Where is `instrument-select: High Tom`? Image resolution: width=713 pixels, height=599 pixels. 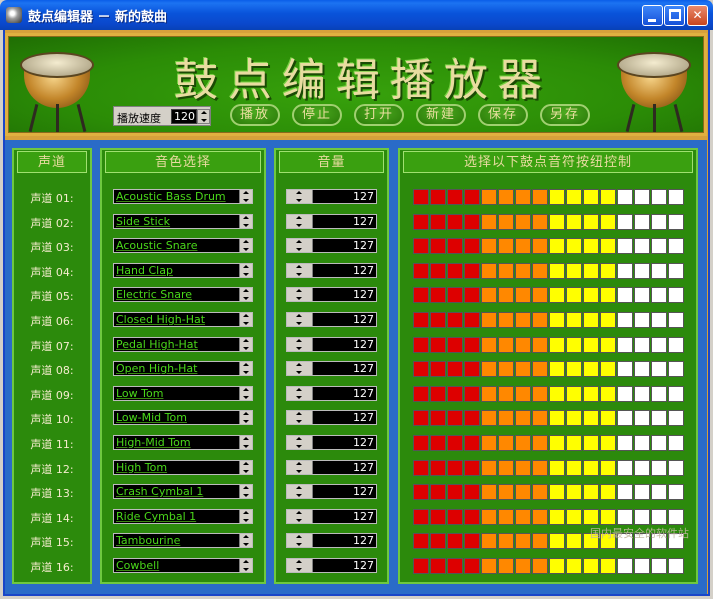
instrument-select: High Tom is located at coordinates (183, 467).